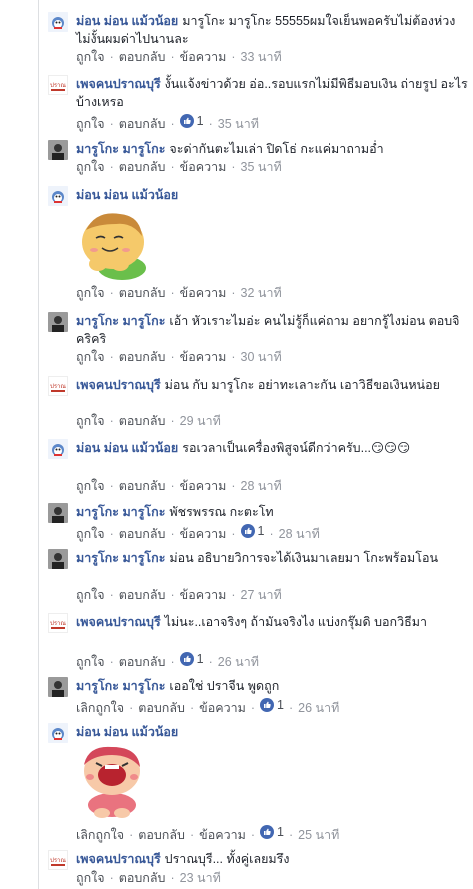 The width and height of the screenshot is (473, 889). I want to click on sticker-laughing-boy, so click(114, 246).